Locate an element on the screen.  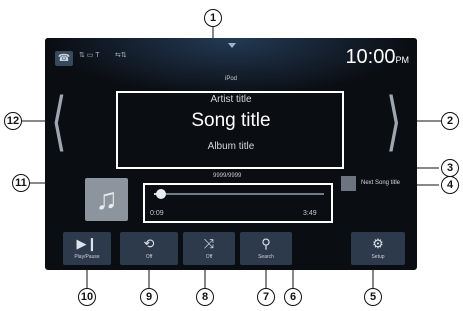
progress-track is located at coordinates (239, 194).